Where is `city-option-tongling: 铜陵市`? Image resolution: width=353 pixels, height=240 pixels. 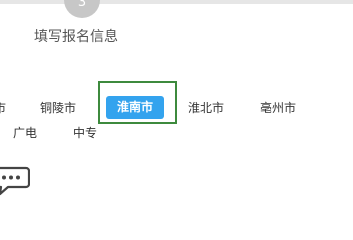
city-option-tongling: 铜陵市 is located at coordinates (58, 108).